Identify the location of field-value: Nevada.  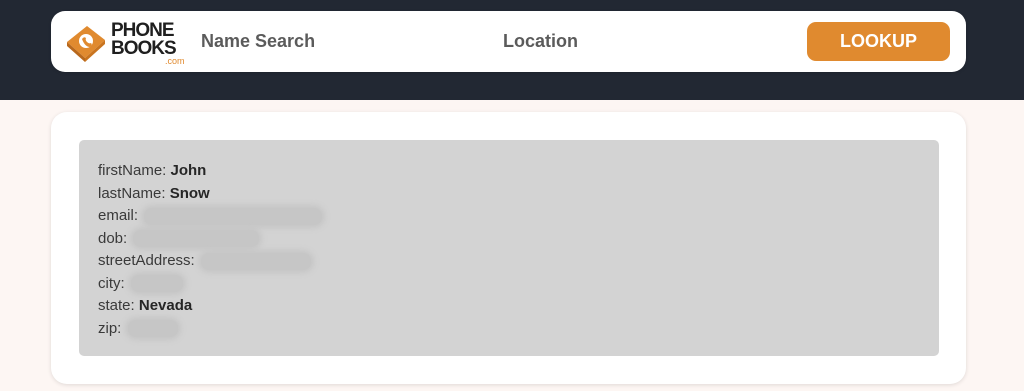
(165, 305).